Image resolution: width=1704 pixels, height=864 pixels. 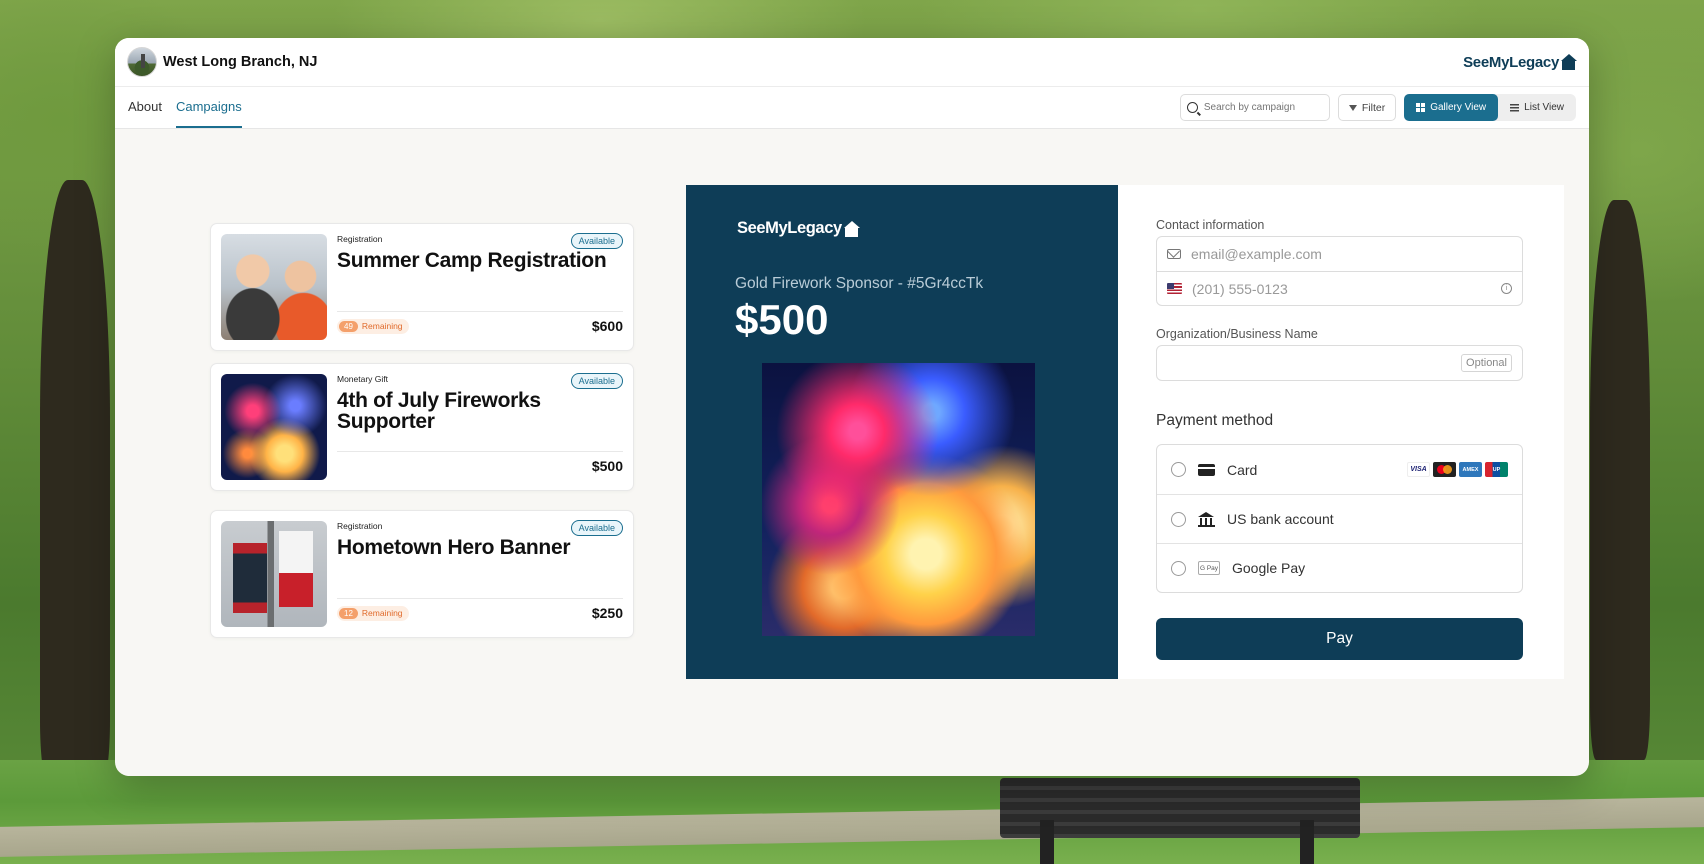 I want to click on grid-icon, so click(x=1421, y=107).